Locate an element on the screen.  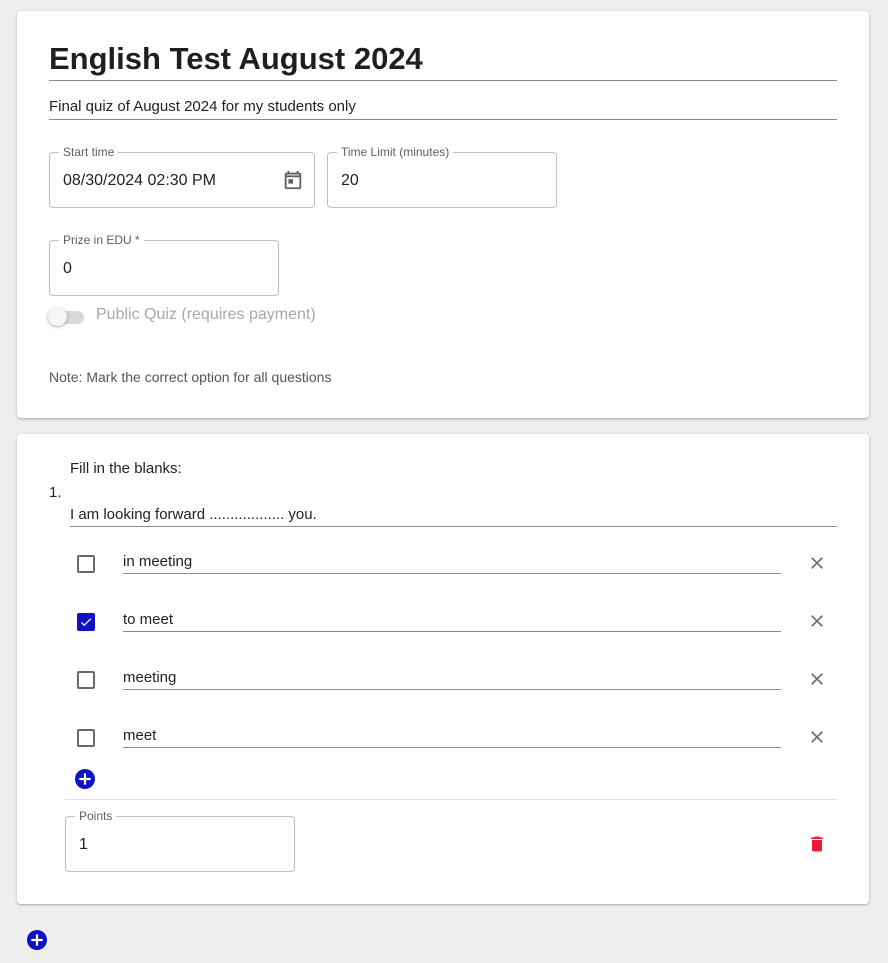
prize-value: 0 is located at coordinates (67, 269).